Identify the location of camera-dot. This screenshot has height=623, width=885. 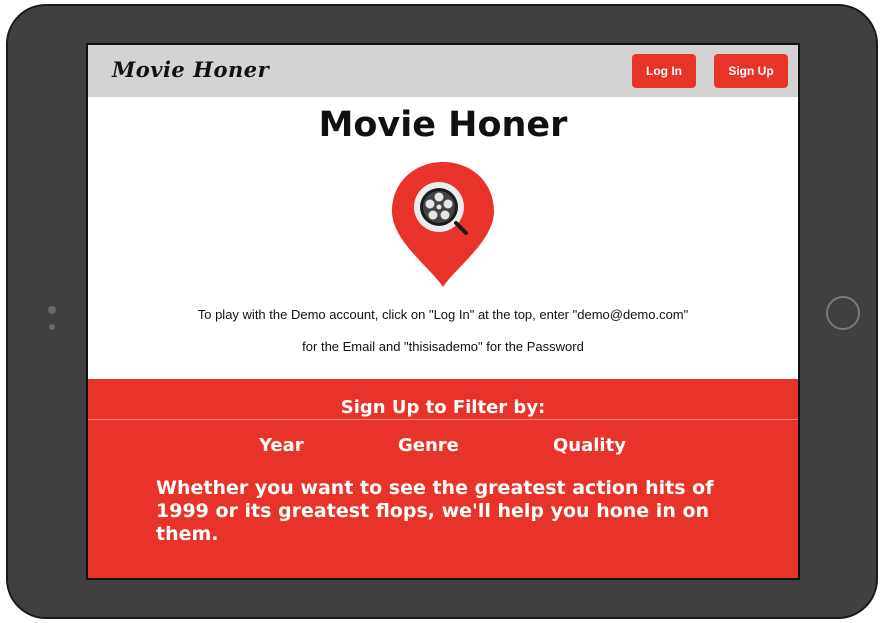
(52, 310).